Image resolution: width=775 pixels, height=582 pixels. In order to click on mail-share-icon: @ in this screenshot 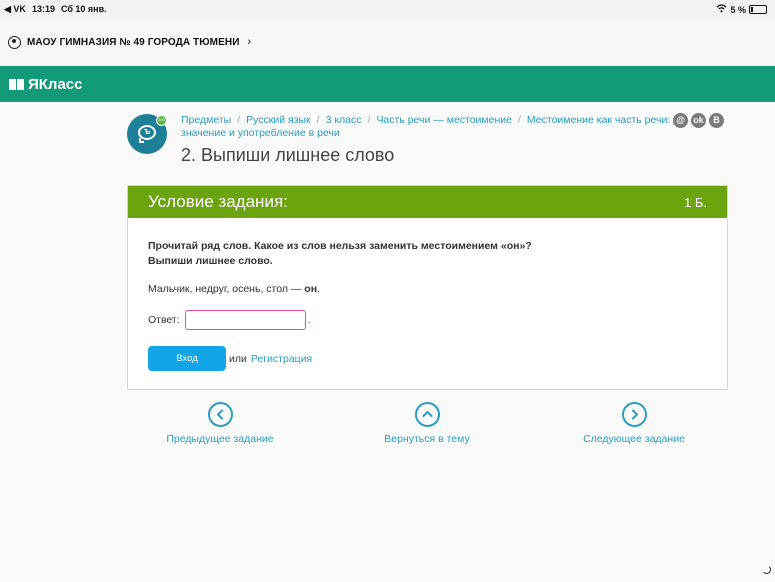, I will do `click(680, 120)`.